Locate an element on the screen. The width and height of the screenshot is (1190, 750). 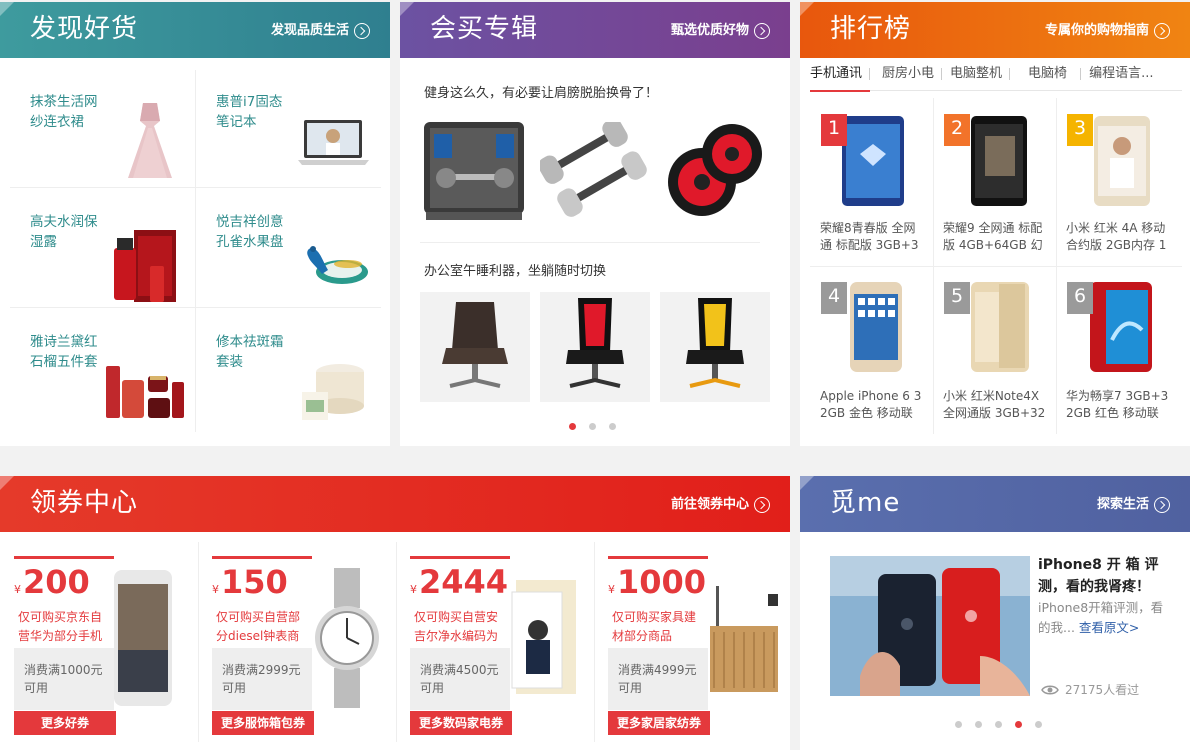
more-coupons-button: 更多服饰箱包券 is located at coordinates (263, 723).